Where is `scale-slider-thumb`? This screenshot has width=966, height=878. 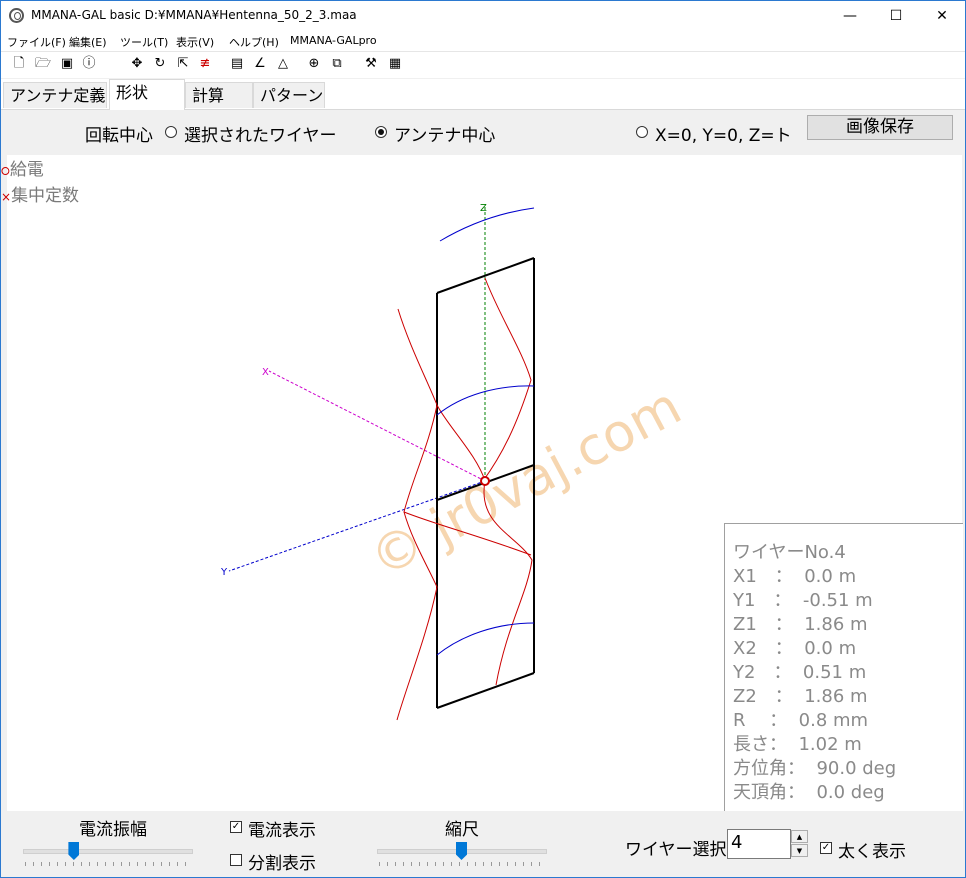
scale-slider-thumb is located at coordinates (461, 851).